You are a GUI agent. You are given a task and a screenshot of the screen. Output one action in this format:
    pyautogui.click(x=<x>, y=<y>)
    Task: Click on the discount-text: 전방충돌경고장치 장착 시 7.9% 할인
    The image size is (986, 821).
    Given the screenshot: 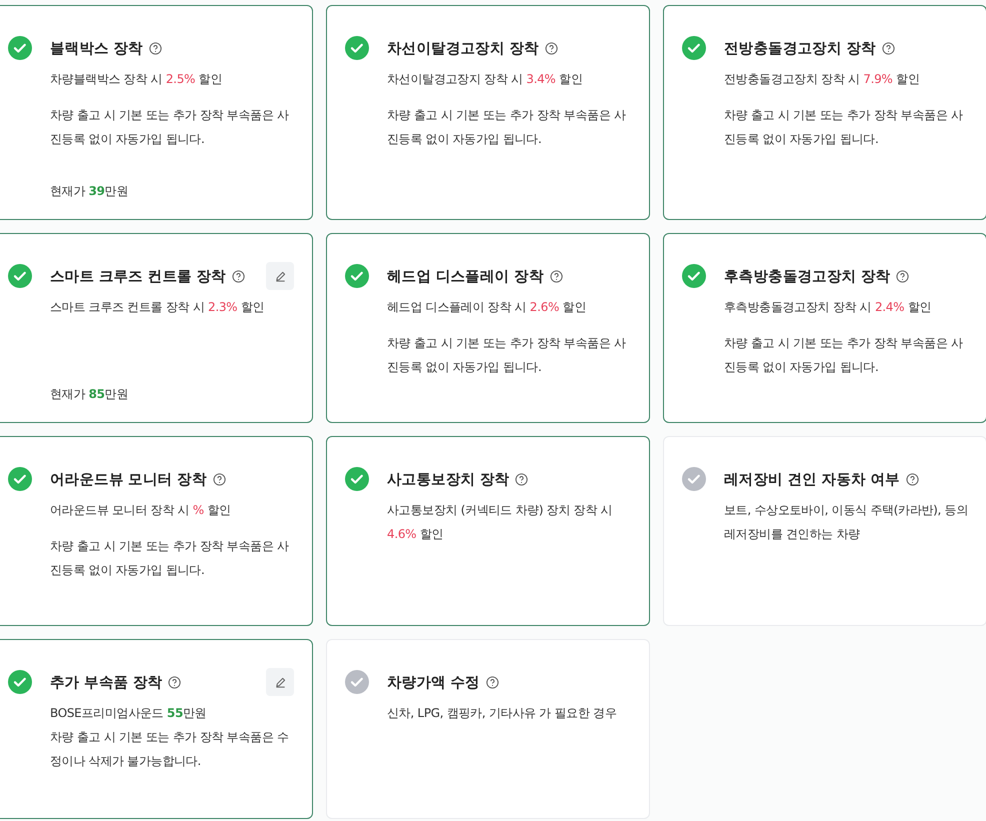 What is the action you would take?
    pyautogui.click(x=822, y=79)
    